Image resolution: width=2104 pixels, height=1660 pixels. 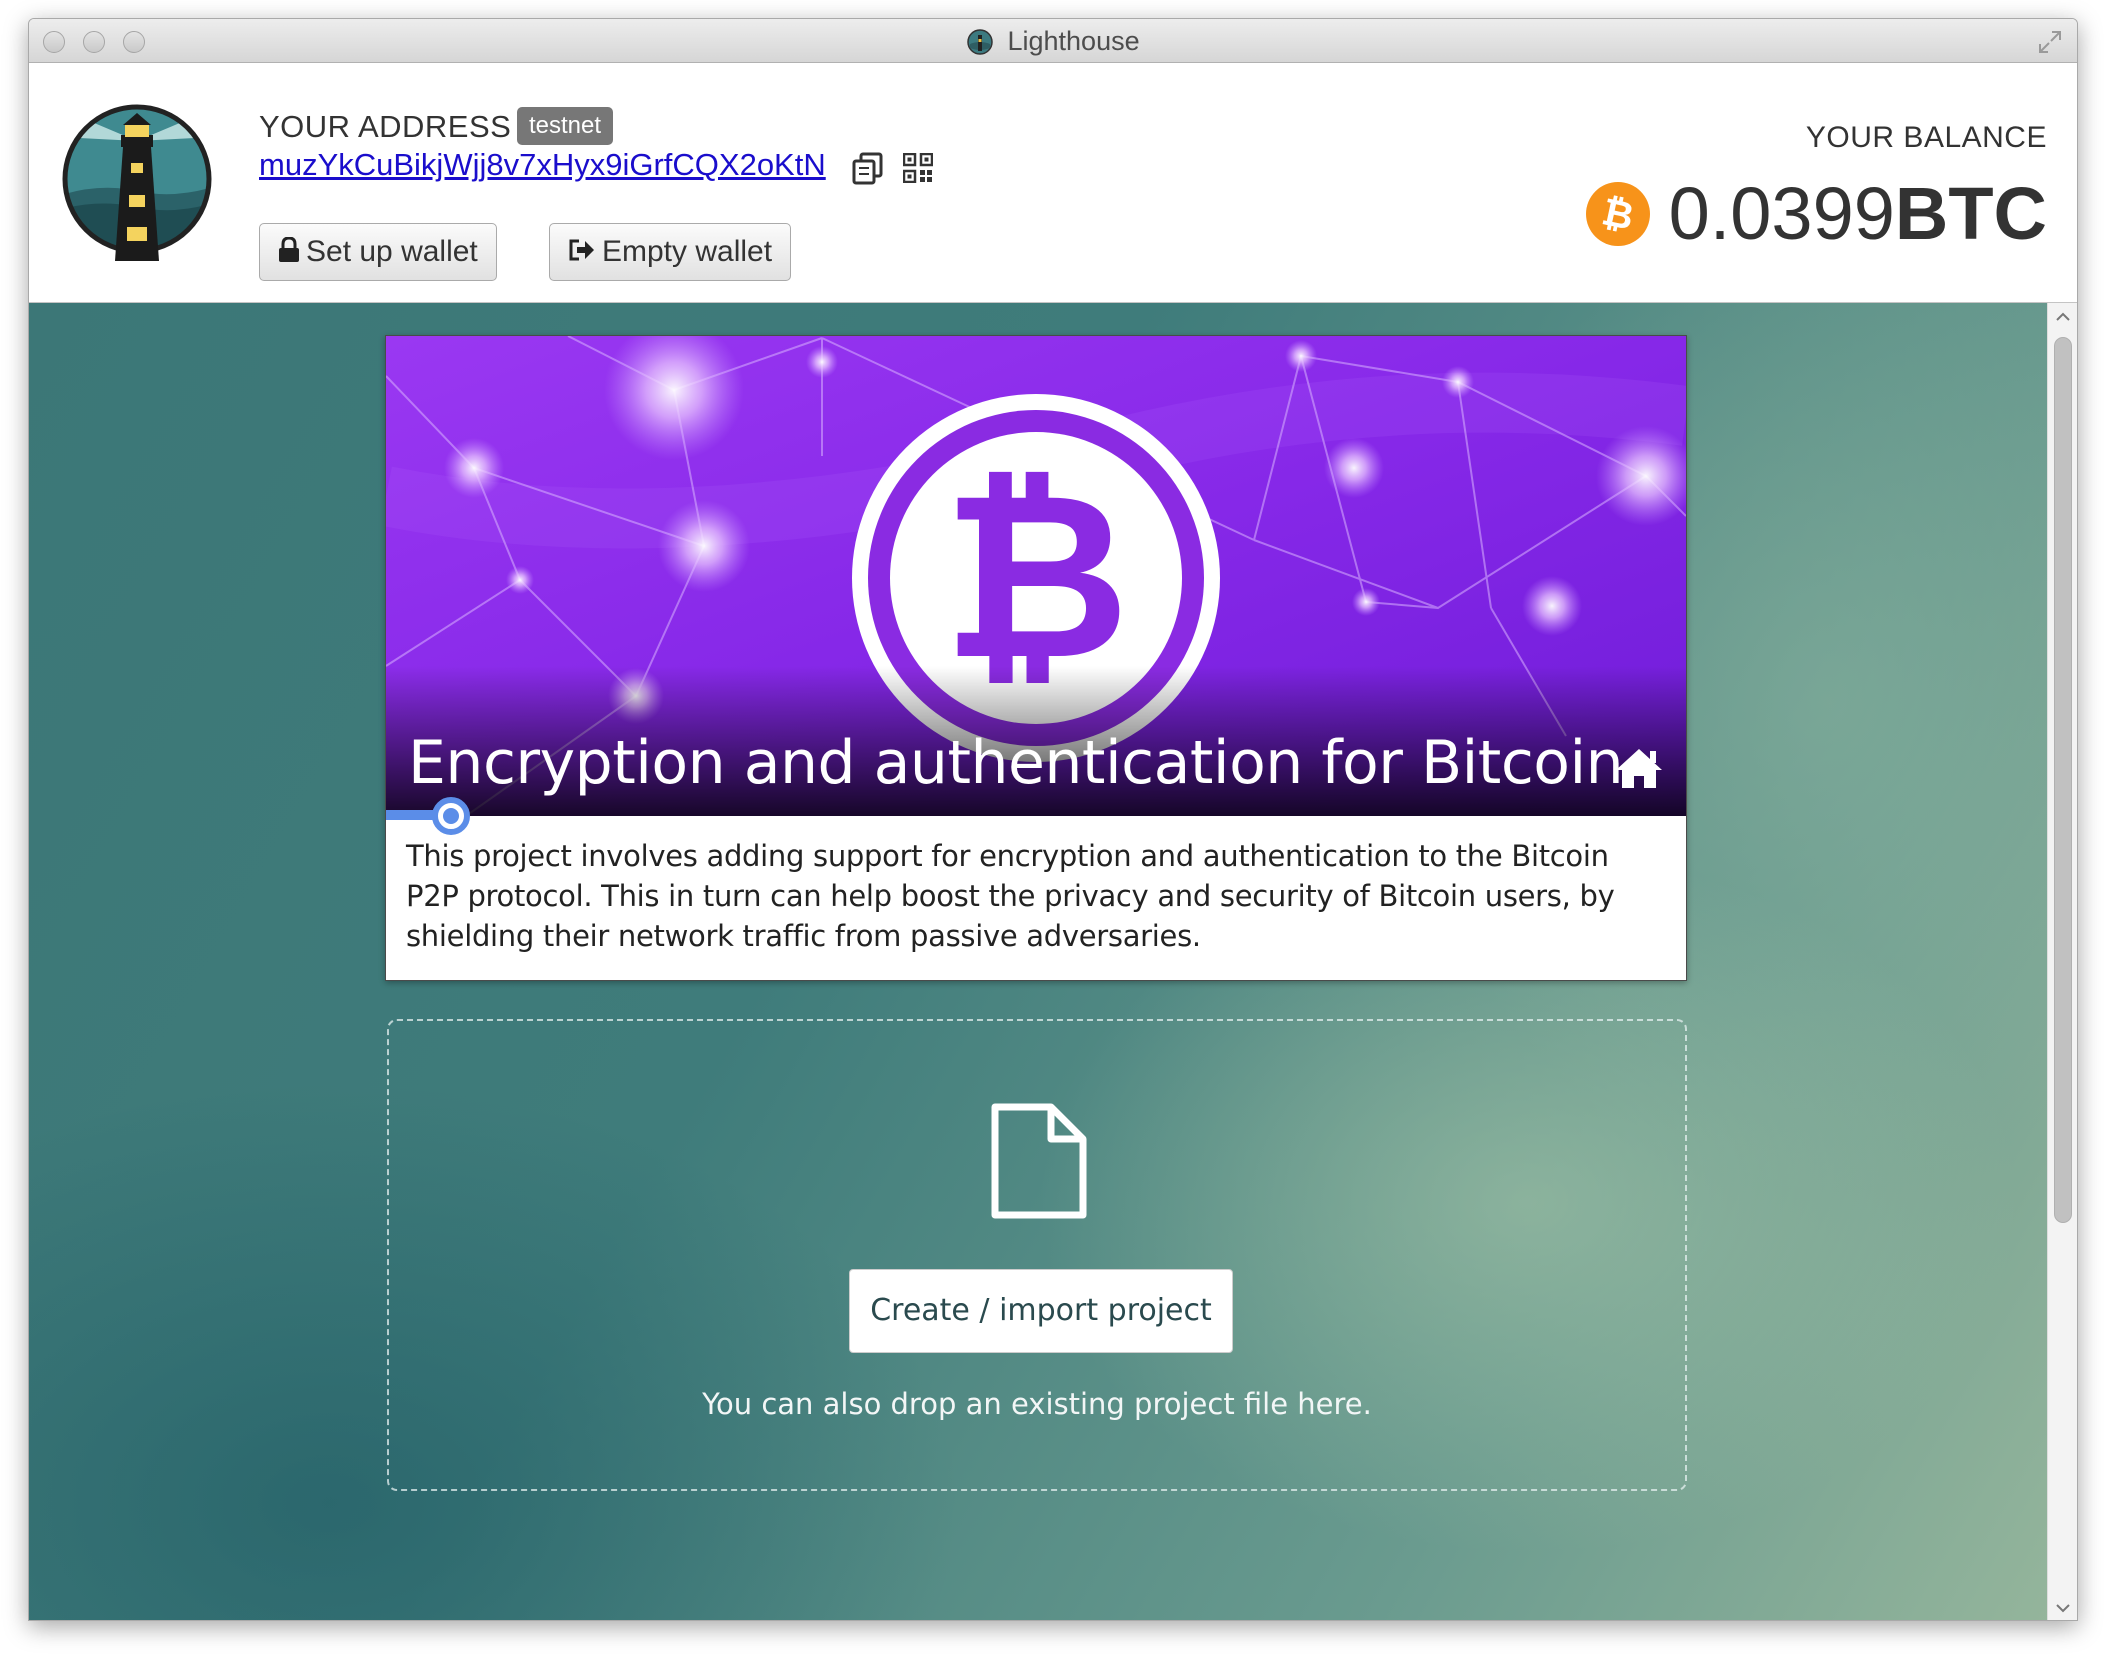 I want to click on window-title: Lighthouse, so click(x=1073, y=41).